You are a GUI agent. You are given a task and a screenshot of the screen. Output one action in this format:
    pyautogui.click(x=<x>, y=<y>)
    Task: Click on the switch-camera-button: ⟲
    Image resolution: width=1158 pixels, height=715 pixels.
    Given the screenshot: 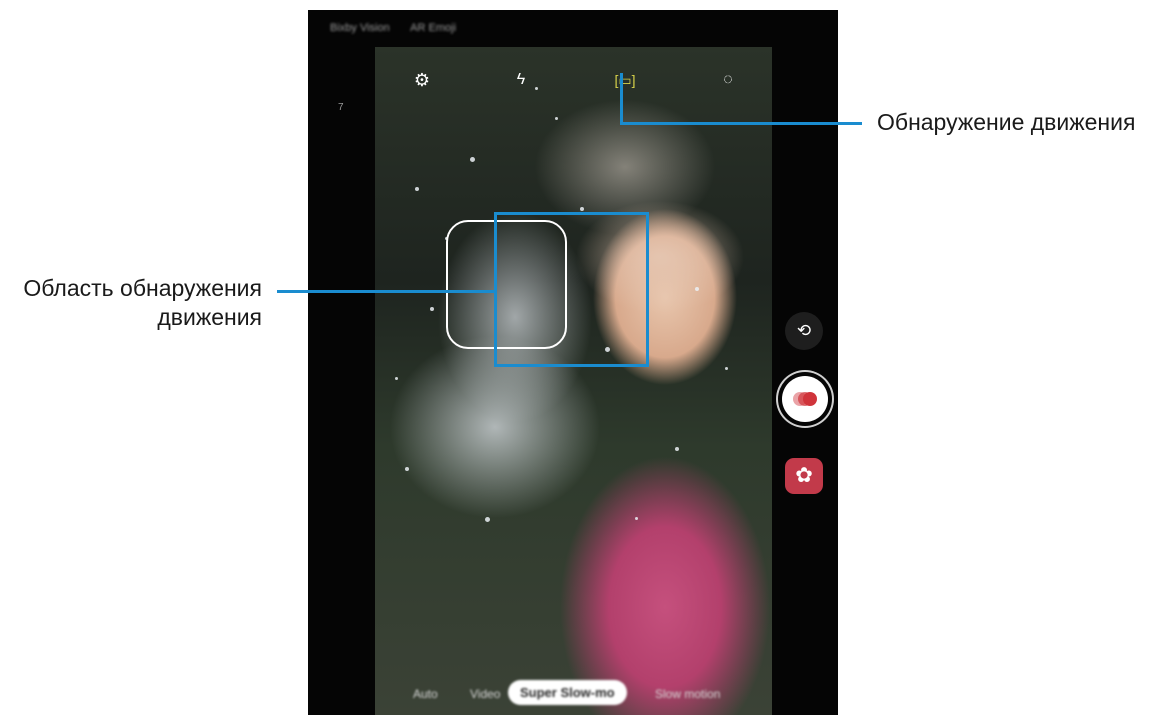 What is the action you would take?
    pyautogui.click(x=804, y=331)
    